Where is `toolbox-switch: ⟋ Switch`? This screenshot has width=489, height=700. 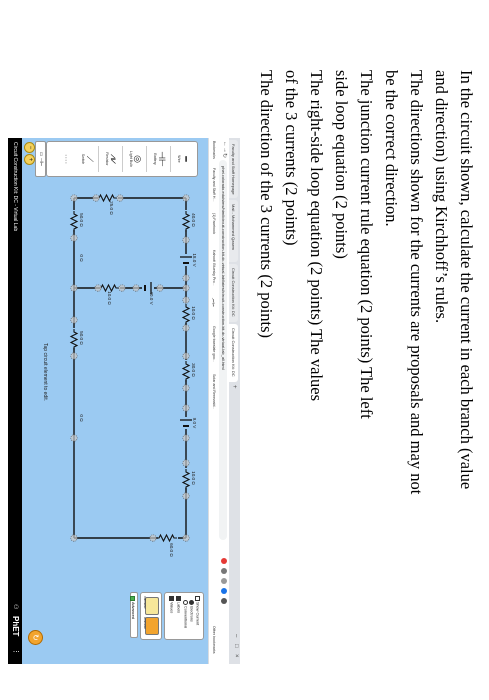
toolbox-switch: ⟋ Switch is located at coordinates (88, 159).